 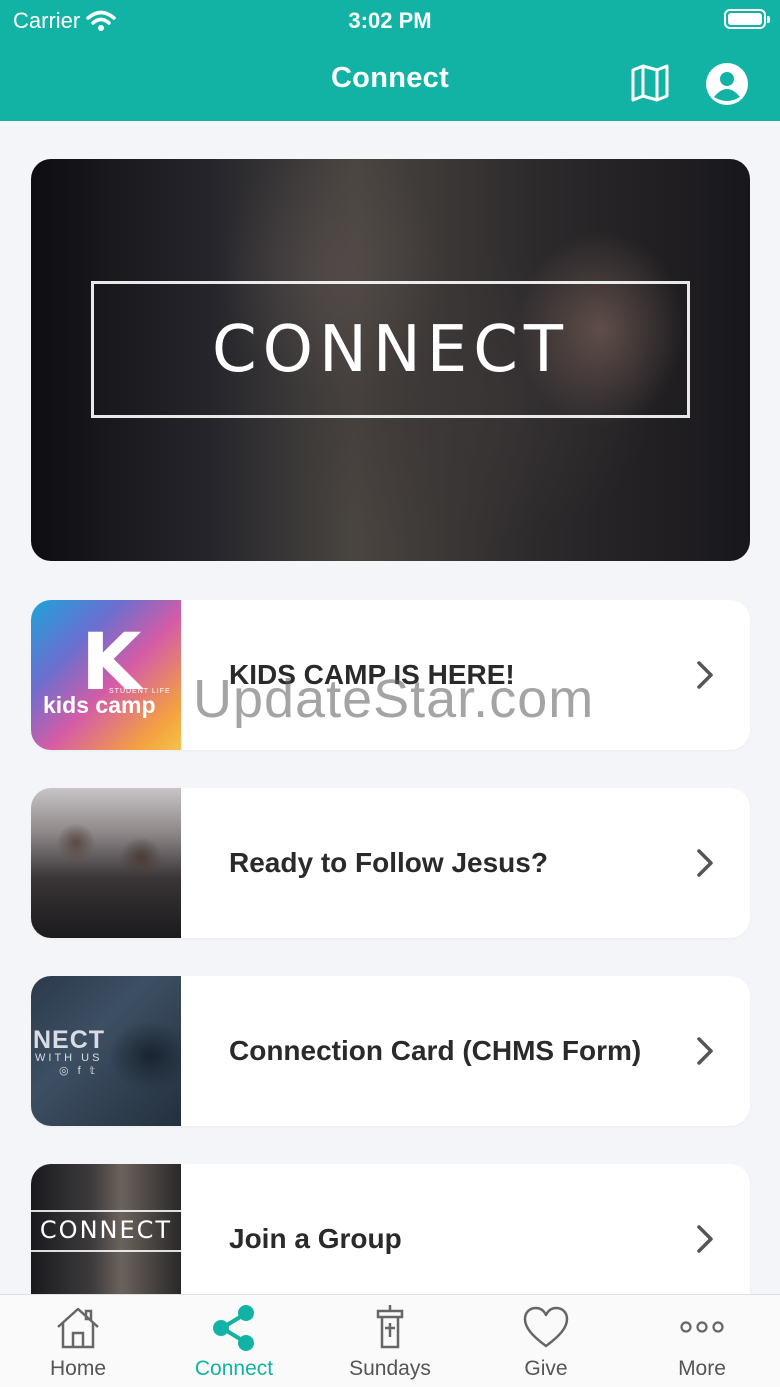 What do you see at coordinates (372, 674) in the screenshot?
I see `list-item-title: KIDS CAMP IS HERE!` at bounding box center [372, 674].